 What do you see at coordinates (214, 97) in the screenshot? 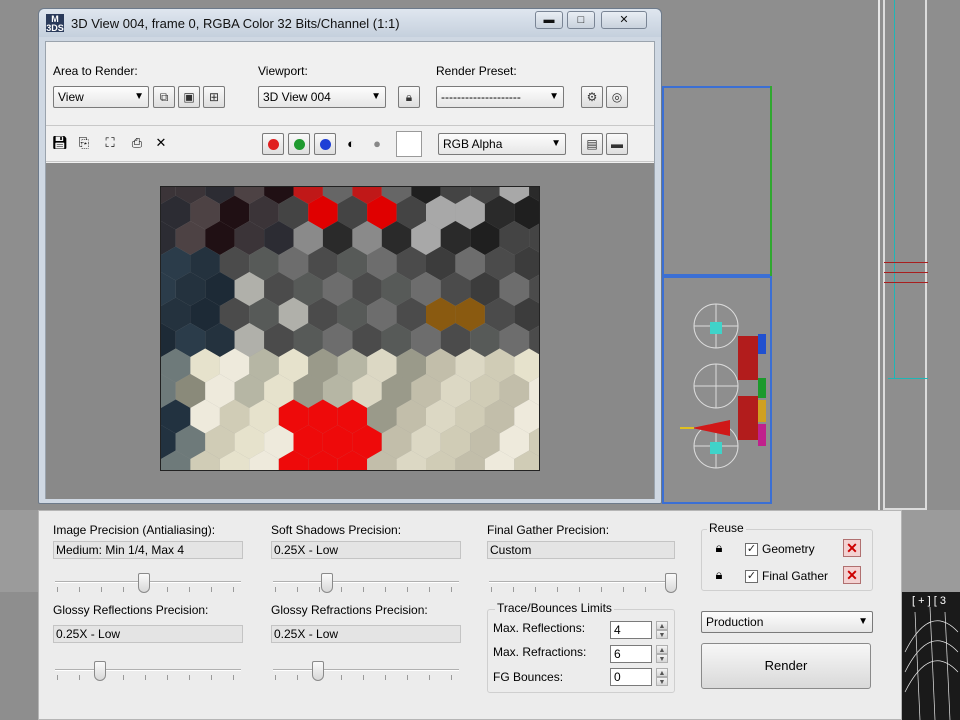
I see `crop-icon: ⊞` at bounding box center [214, 97].